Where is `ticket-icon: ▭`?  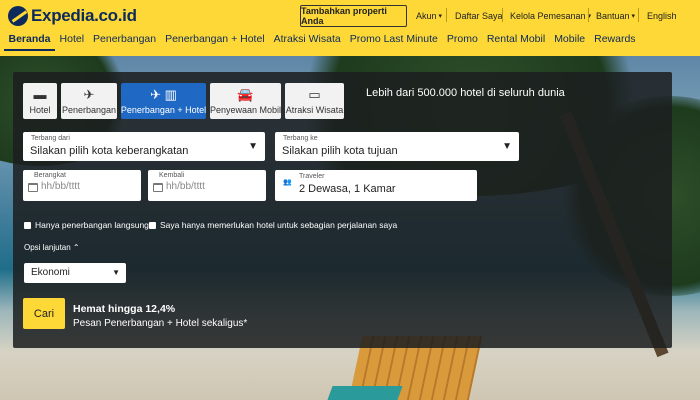 ticket-icon: ▭ is located at coordinates (314, 94).